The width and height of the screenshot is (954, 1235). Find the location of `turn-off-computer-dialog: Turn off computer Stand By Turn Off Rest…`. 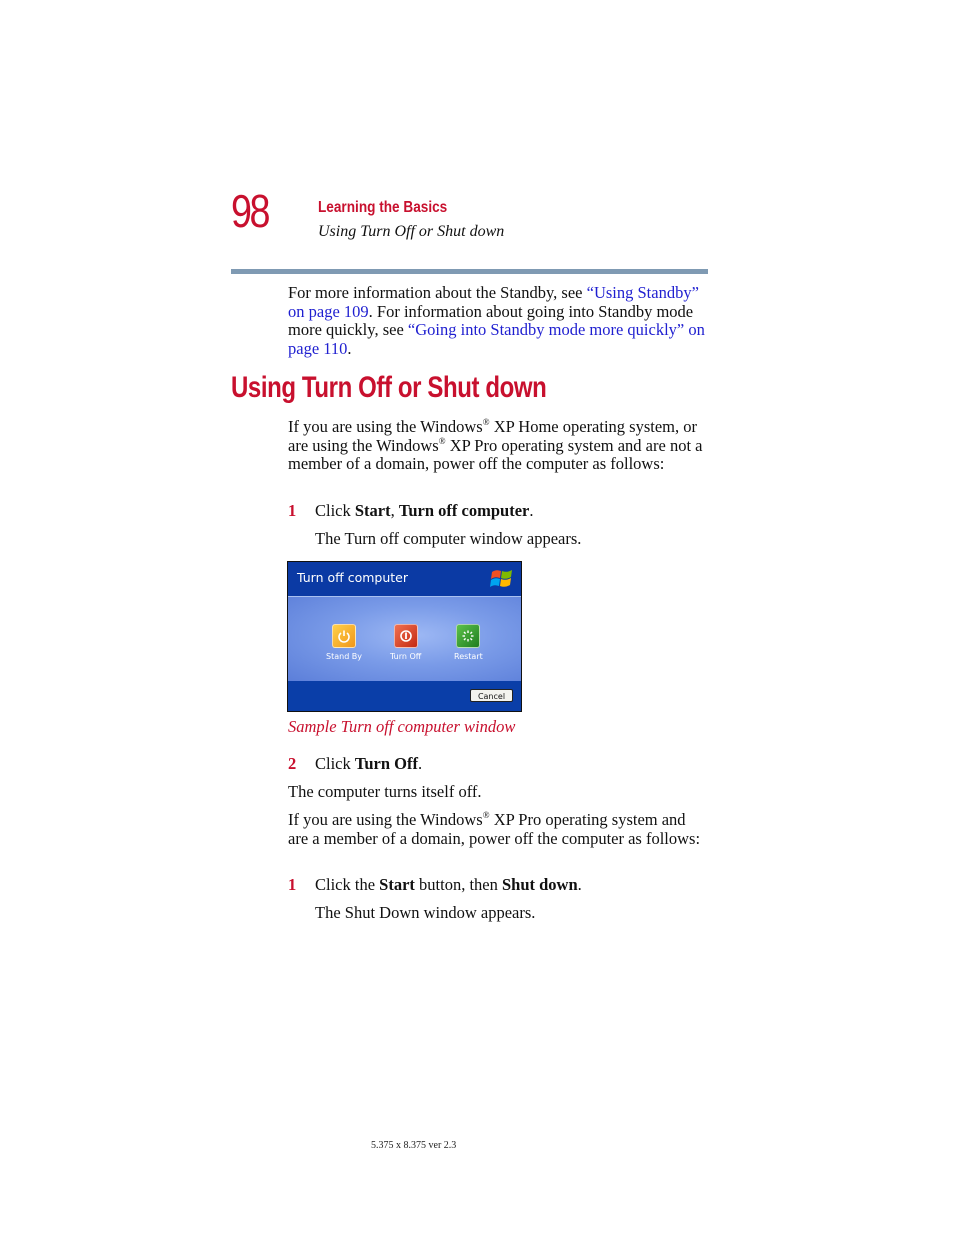

turn-off-computer-dialog: Turn off computer Stand By Turn Off Rest… is located at coordinates (404, 636).